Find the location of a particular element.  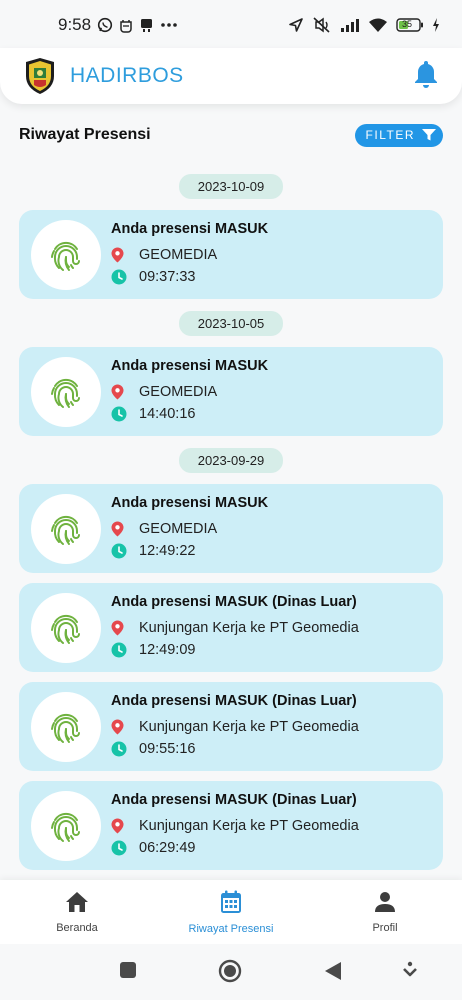

date-separator: 2023-09-29 is located at coordinates (231, 460).